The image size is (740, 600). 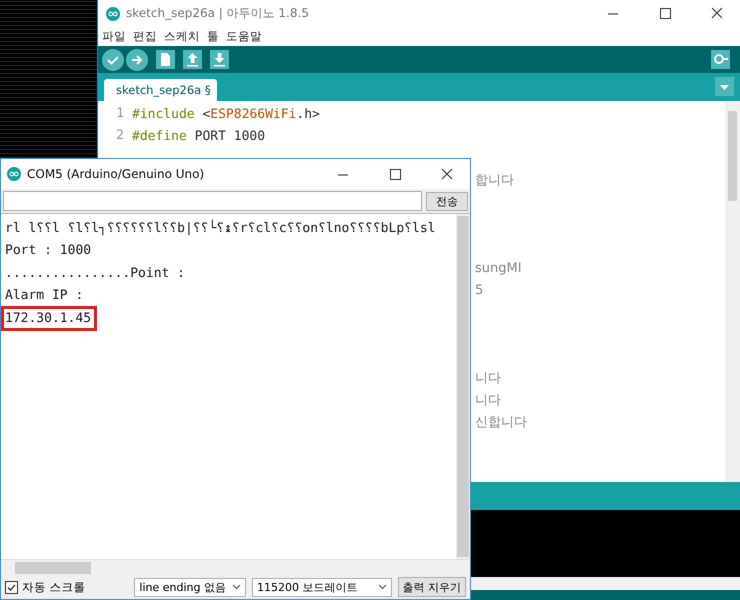 I want to click on code-line: #include <ESP8266WiFi.h>, so click(x=225, y=114).